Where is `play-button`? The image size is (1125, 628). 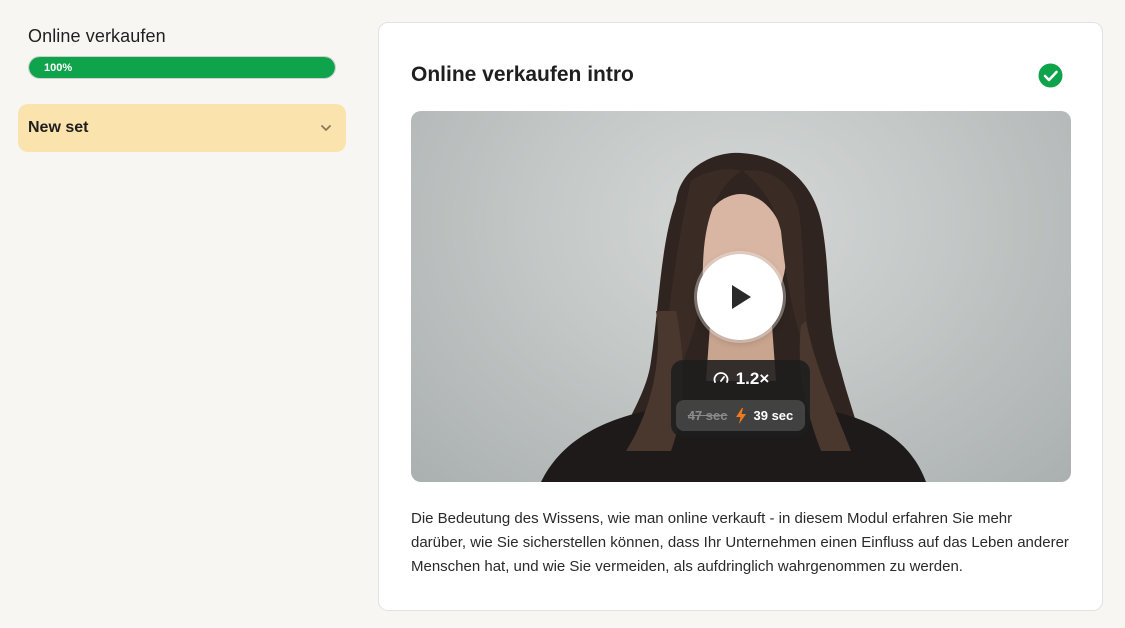
play-button is located at coordinates (740, 297).